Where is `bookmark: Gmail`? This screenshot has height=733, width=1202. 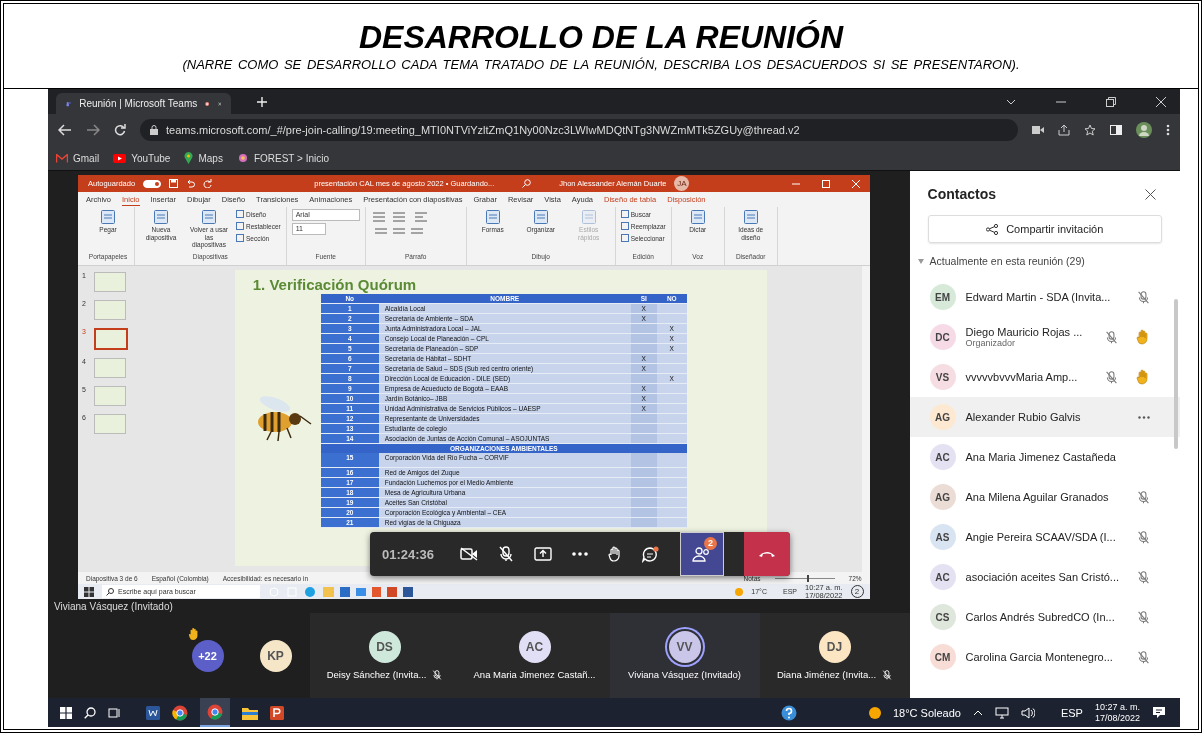 bookmark: Gmail is located at coordinates (78, 158).